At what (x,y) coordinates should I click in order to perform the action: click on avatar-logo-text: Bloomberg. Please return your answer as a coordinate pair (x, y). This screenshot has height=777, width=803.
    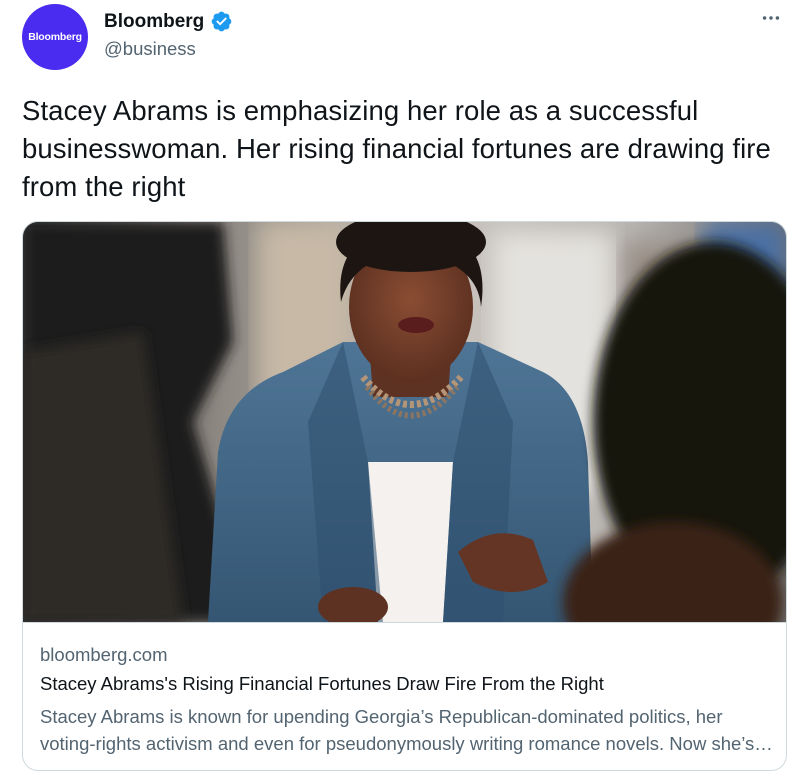
    Looking at the image, I should click on (55, 37).